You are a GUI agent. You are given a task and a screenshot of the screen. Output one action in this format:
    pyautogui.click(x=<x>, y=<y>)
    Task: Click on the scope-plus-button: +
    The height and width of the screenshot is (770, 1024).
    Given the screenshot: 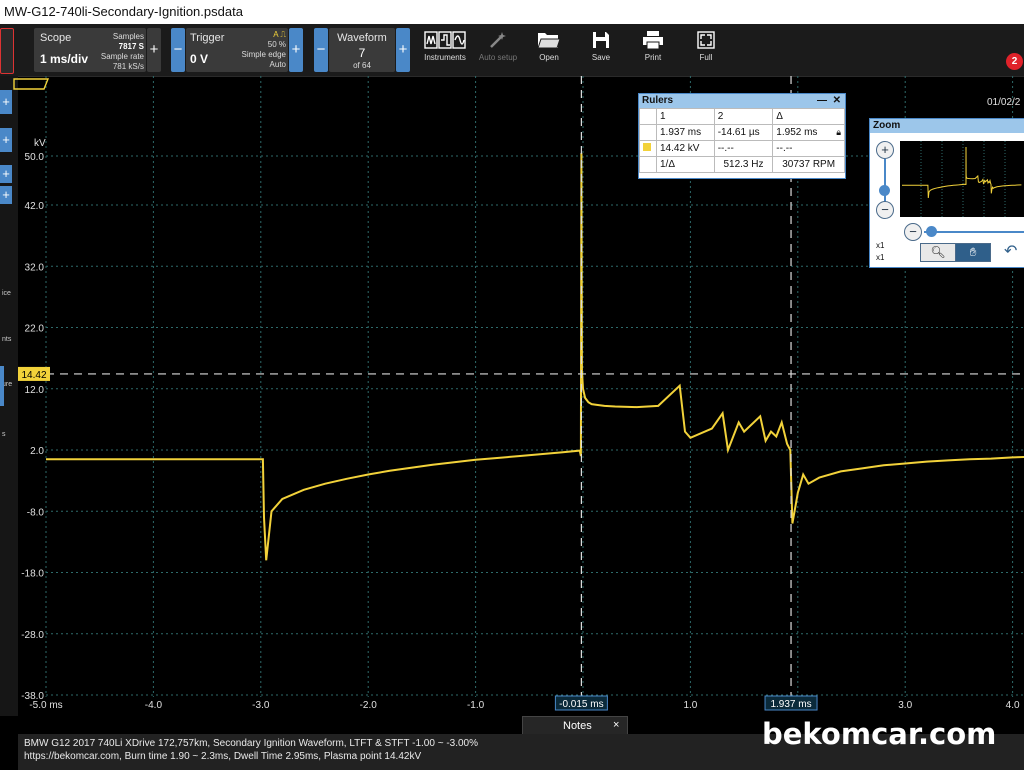 What is the action you would take?
    pyautogui.click(x=154, y=50)
    